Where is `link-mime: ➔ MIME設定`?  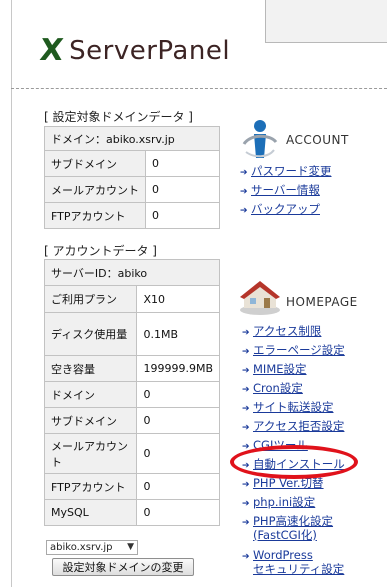
link-mime: ➔ MIME設定 is located at coordinates (274, 370).